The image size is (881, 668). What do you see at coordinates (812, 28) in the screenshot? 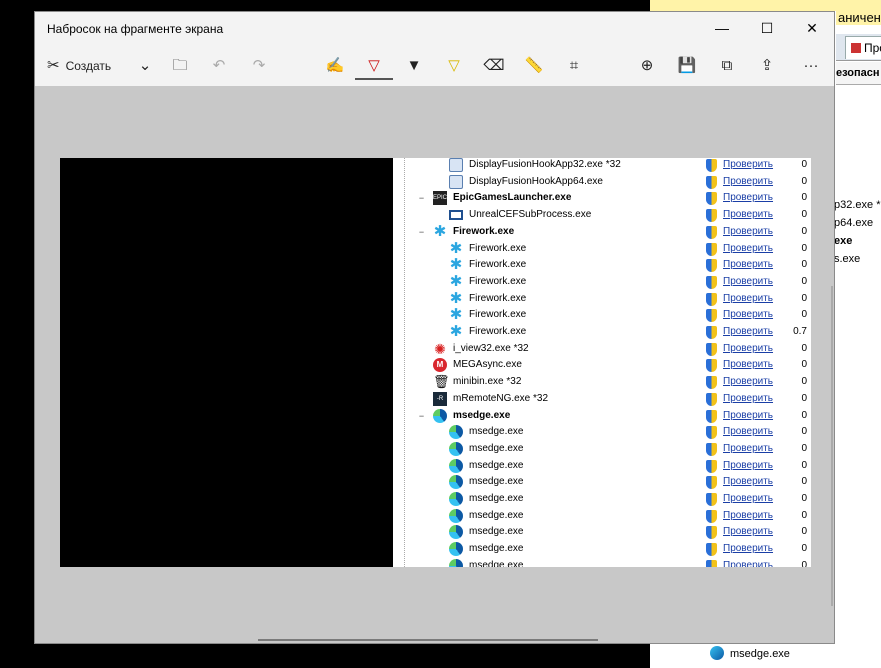
I see `close-button: ✕` at bounding box center [812, 28].